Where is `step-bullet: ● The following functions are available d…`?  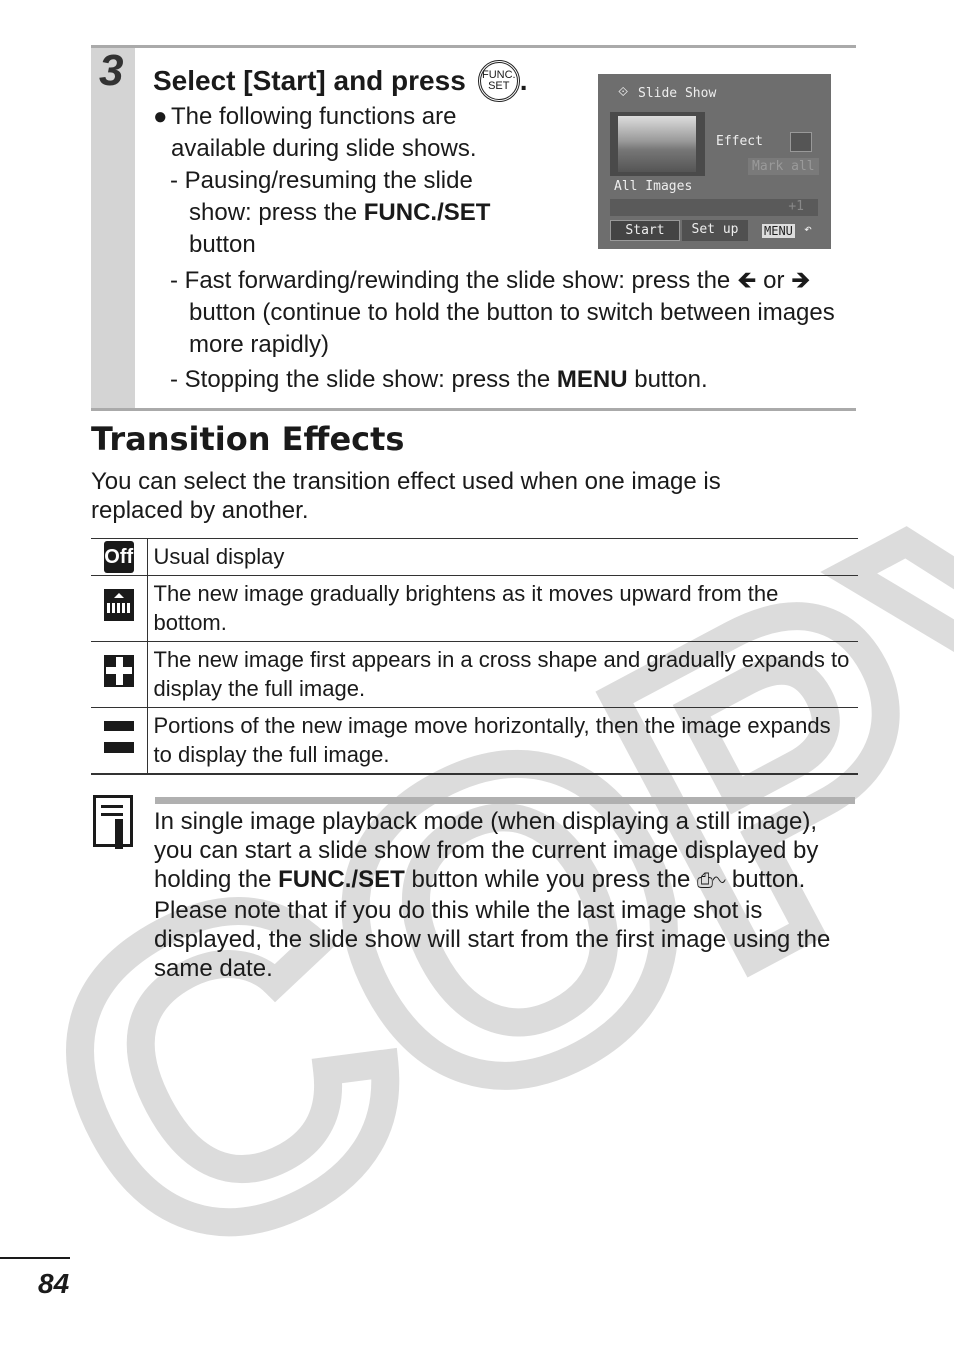 step-bullet: ● The following functions are available d… is located at coordinates (315, 132).